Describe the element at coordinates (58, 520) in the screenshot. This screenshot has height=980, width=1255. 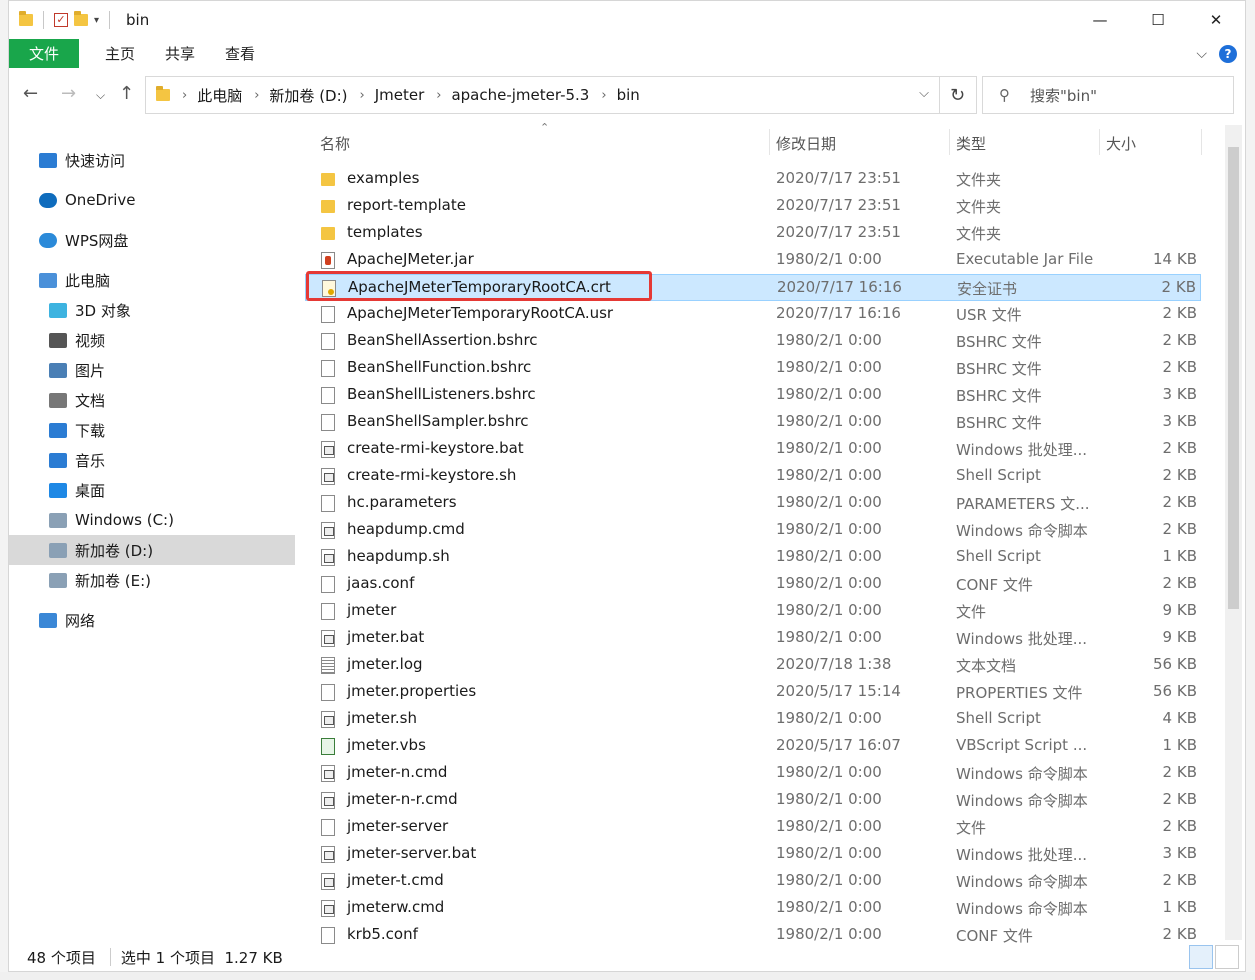
I see `drive-icon` at that location.